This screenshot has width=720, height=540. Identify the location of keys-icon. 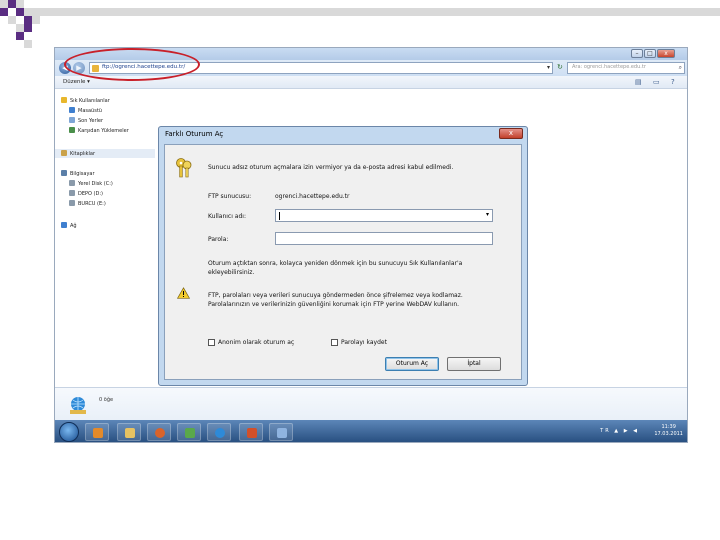
(184, 168).